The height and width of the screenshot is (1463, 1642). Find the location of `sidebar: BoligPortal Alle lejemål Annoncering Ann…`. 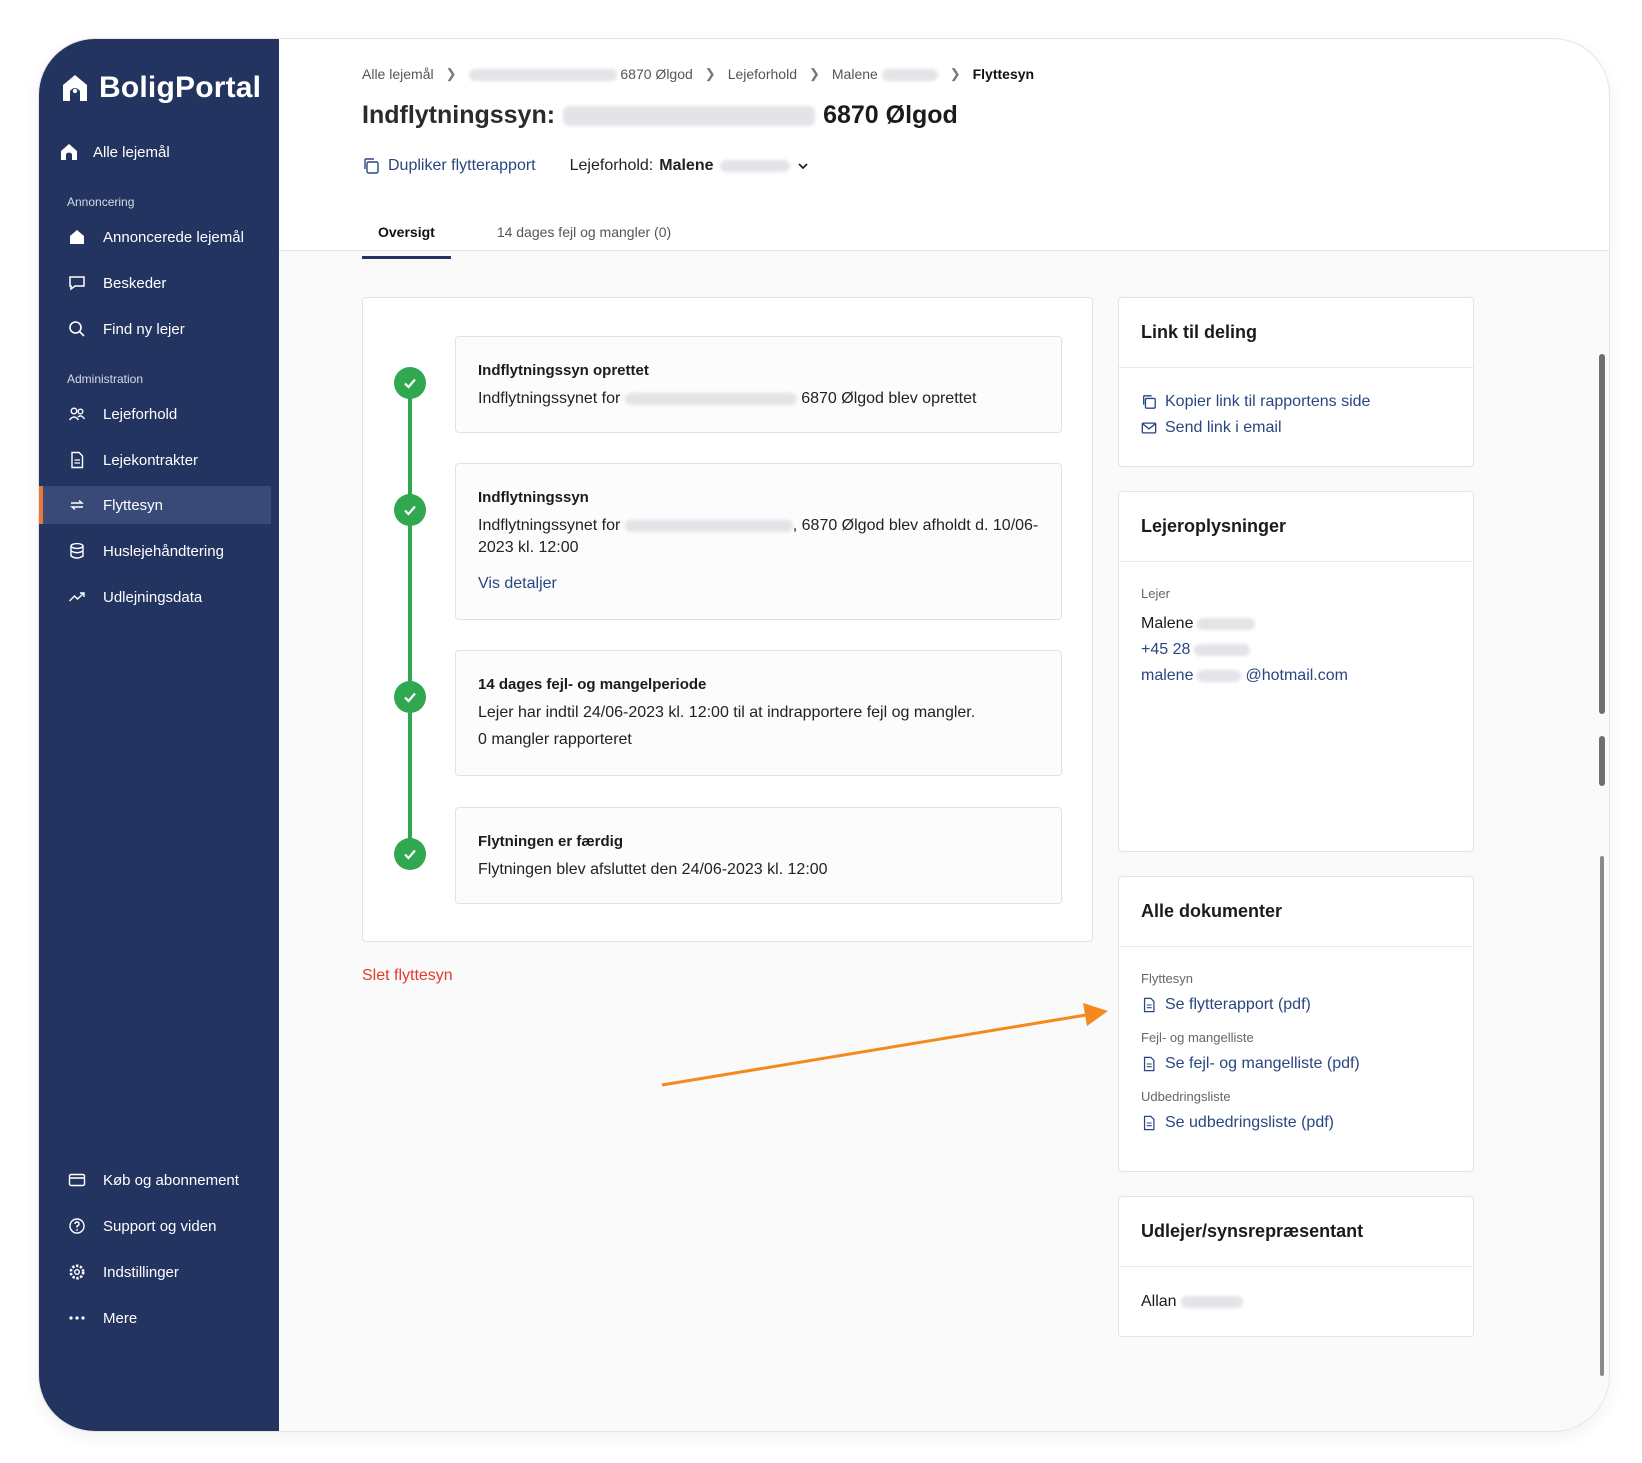

sidebar: BoligPortal Alle lejemål Annoncering Ann… is located at coordinates (159, 735).